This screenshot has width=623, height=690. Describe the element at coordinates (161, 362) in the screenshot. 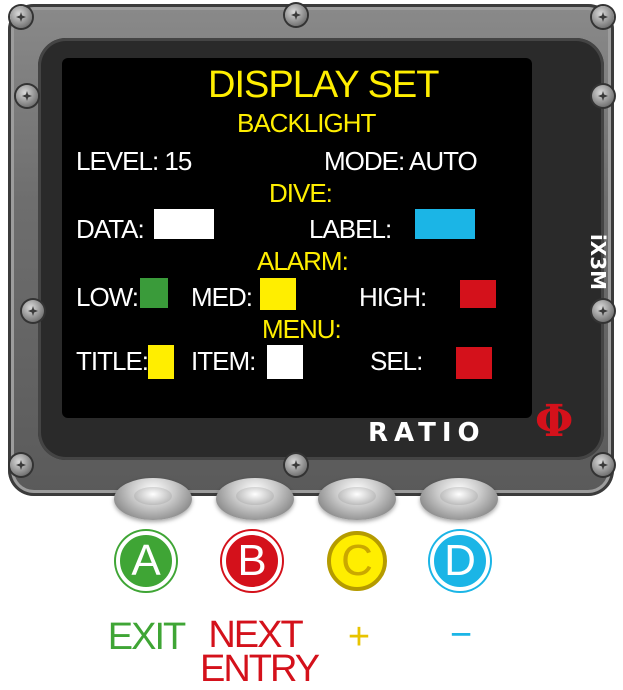

I see `menu-title-color-swatch` at that location.